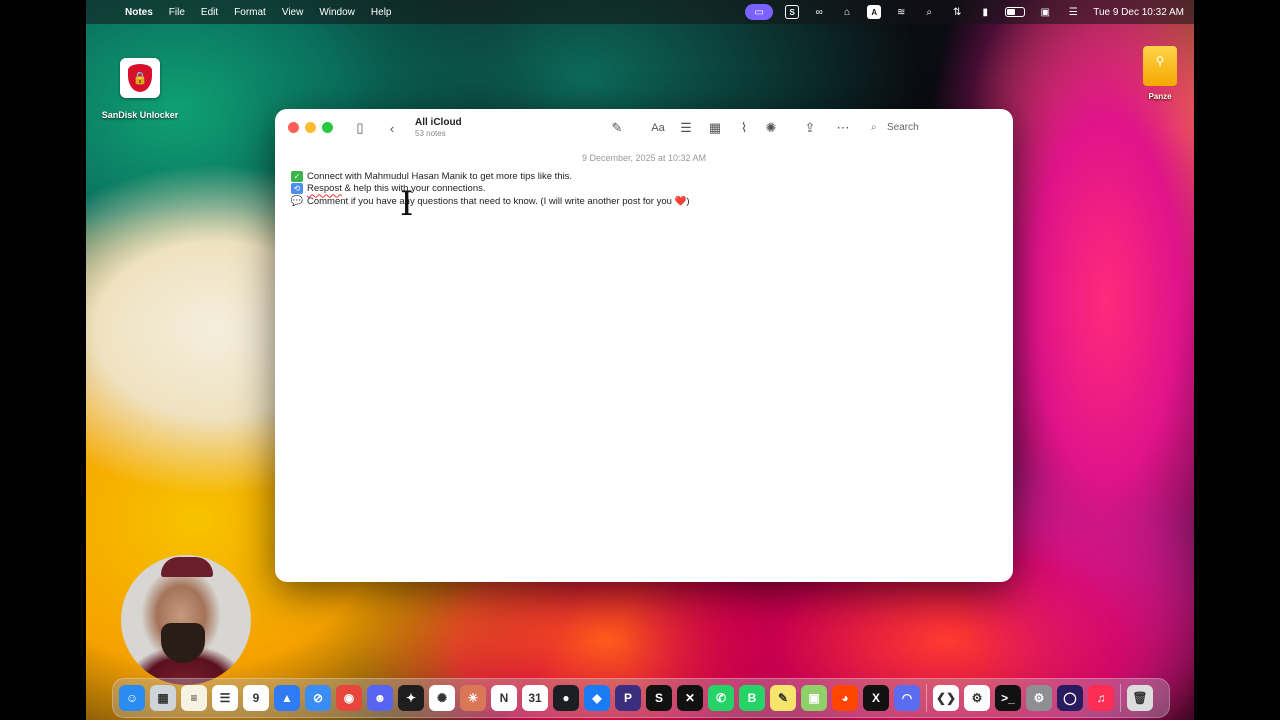  Describe the element at coordinates (929, 12) in the screenshot. I see `spotlight-search-icon: ⌕` at that location.